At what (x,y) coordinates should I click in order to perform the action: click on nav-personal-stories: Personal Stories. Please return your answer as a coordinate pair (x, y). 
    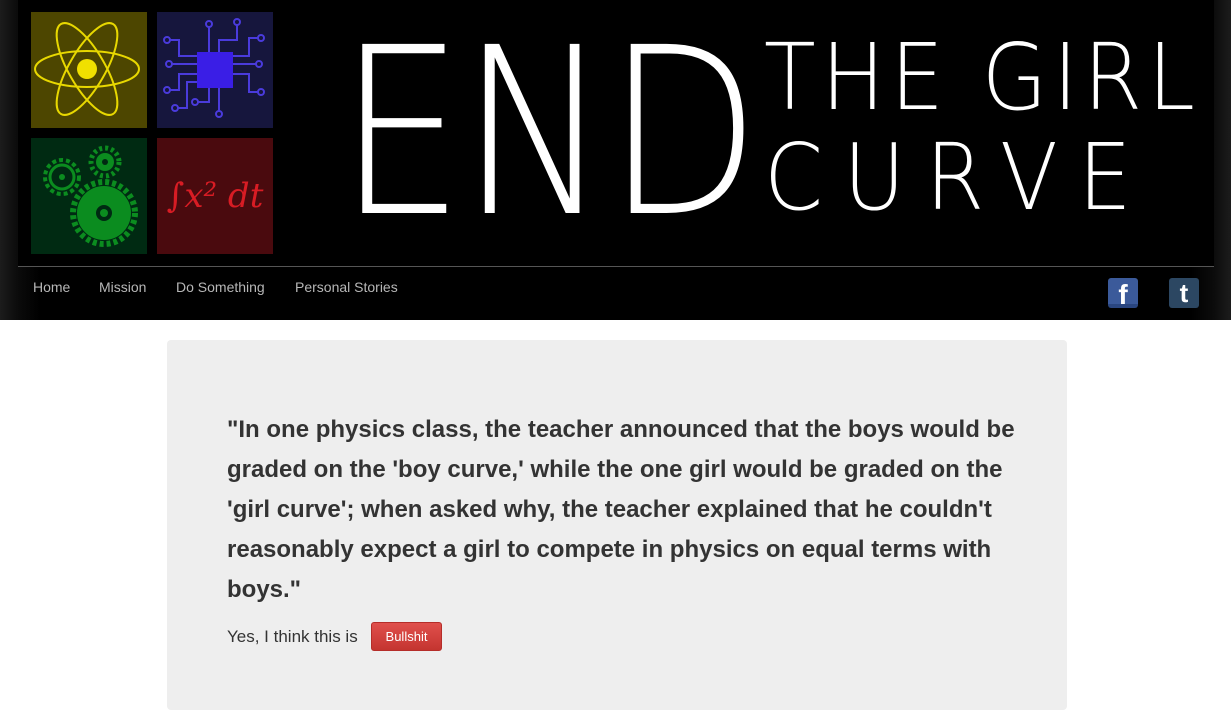
    Looking at the image, I should click on (346, 287).